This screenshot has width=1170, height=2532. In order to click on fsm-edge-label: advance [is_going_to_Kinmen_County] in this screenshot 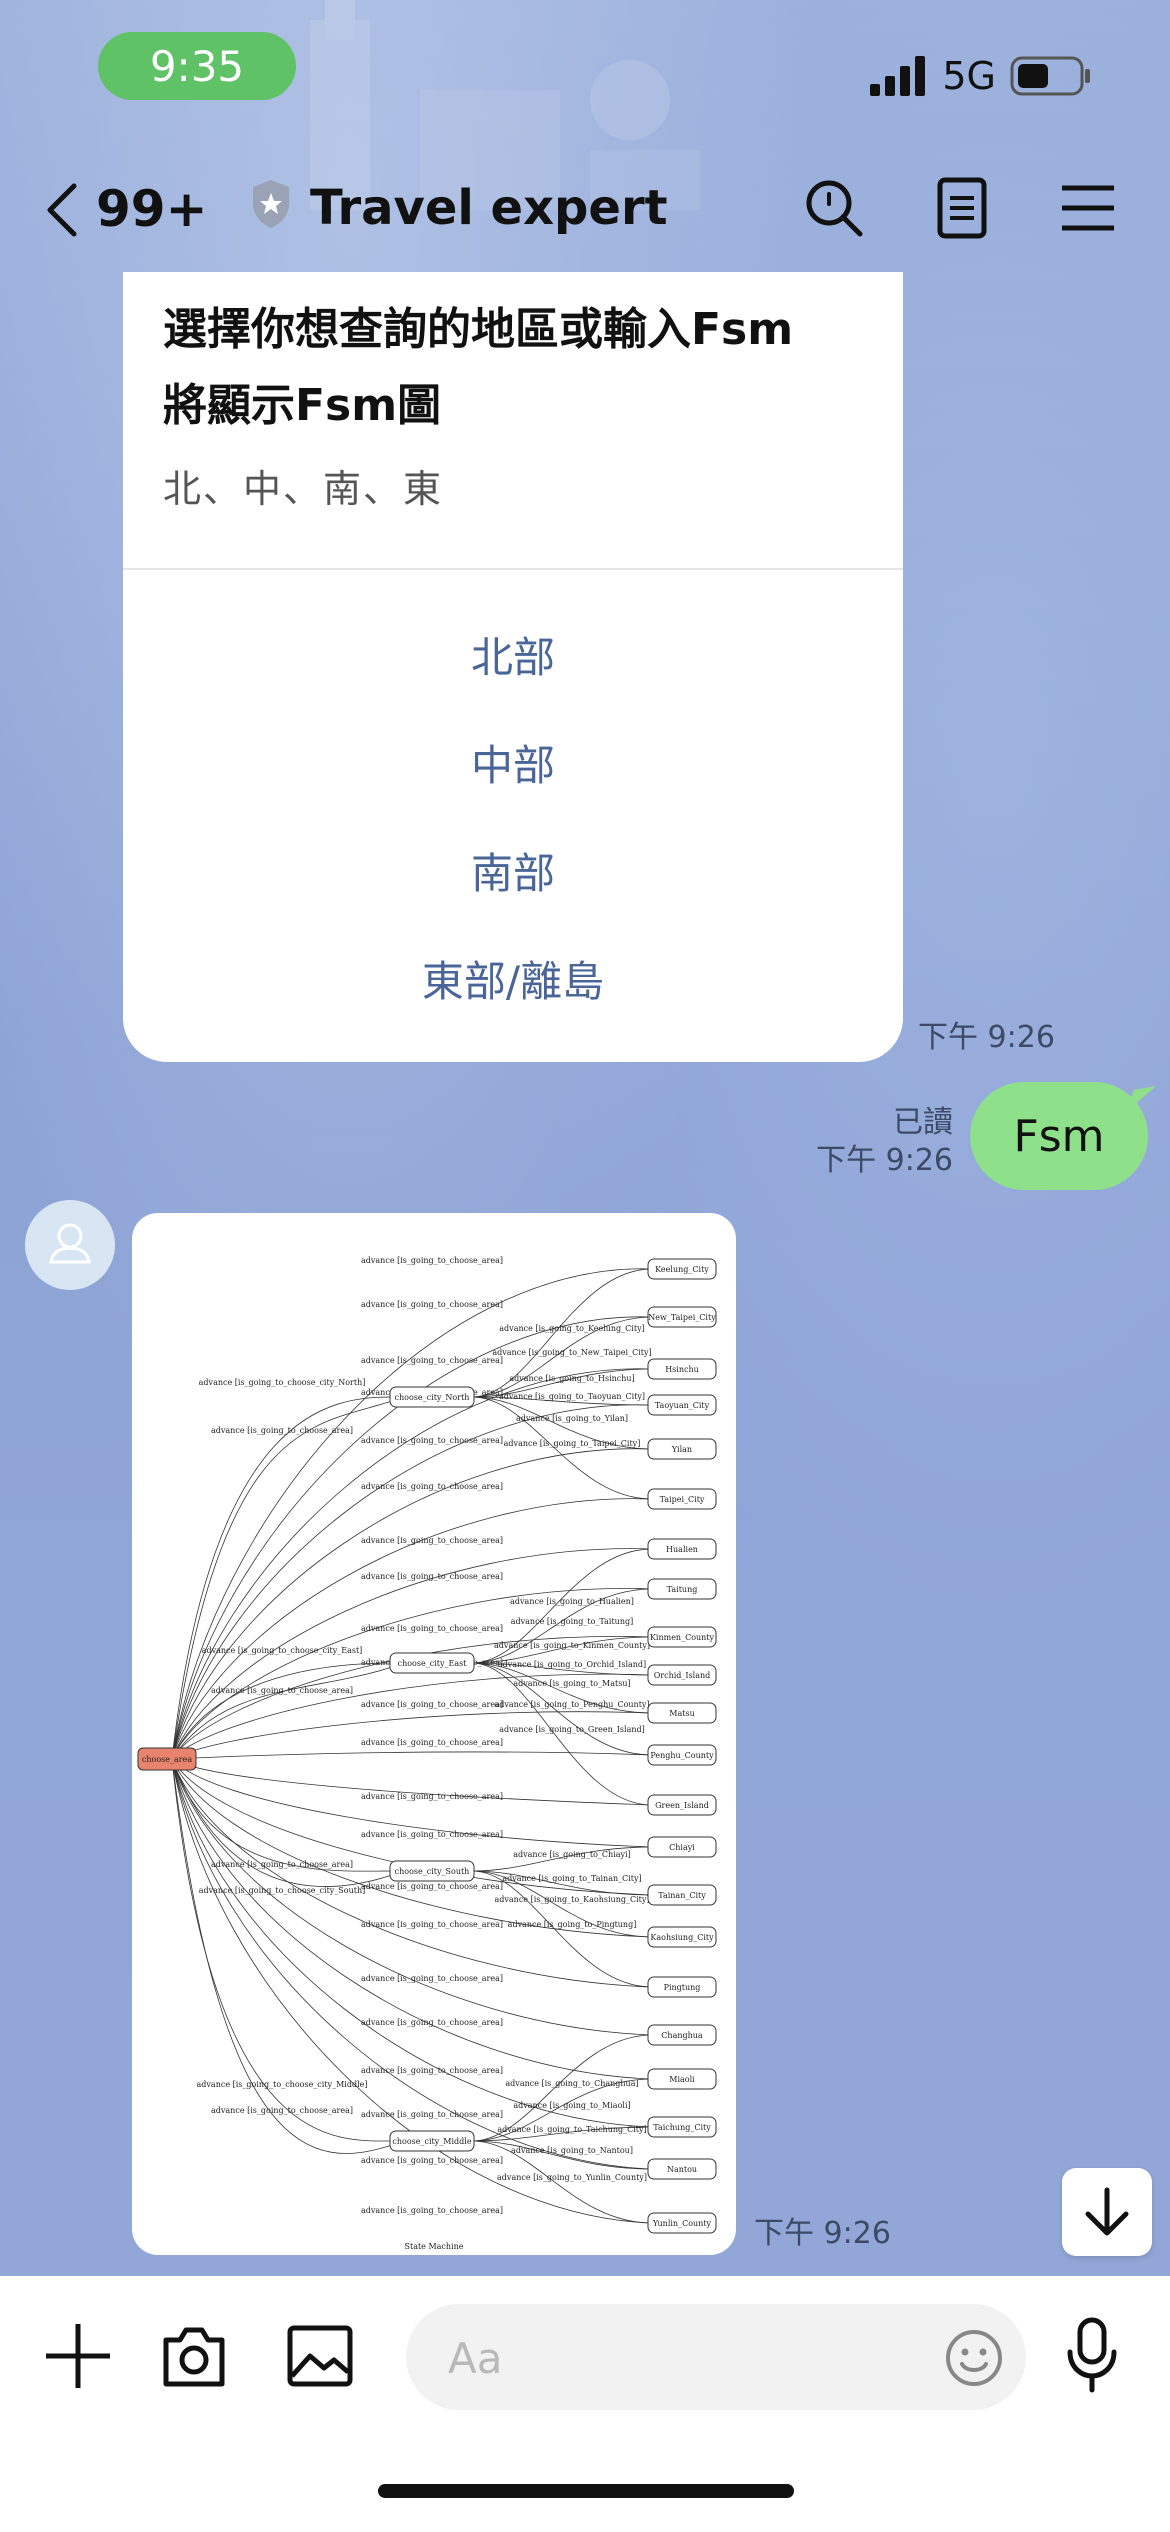, I will do `click(572, 1645)`.